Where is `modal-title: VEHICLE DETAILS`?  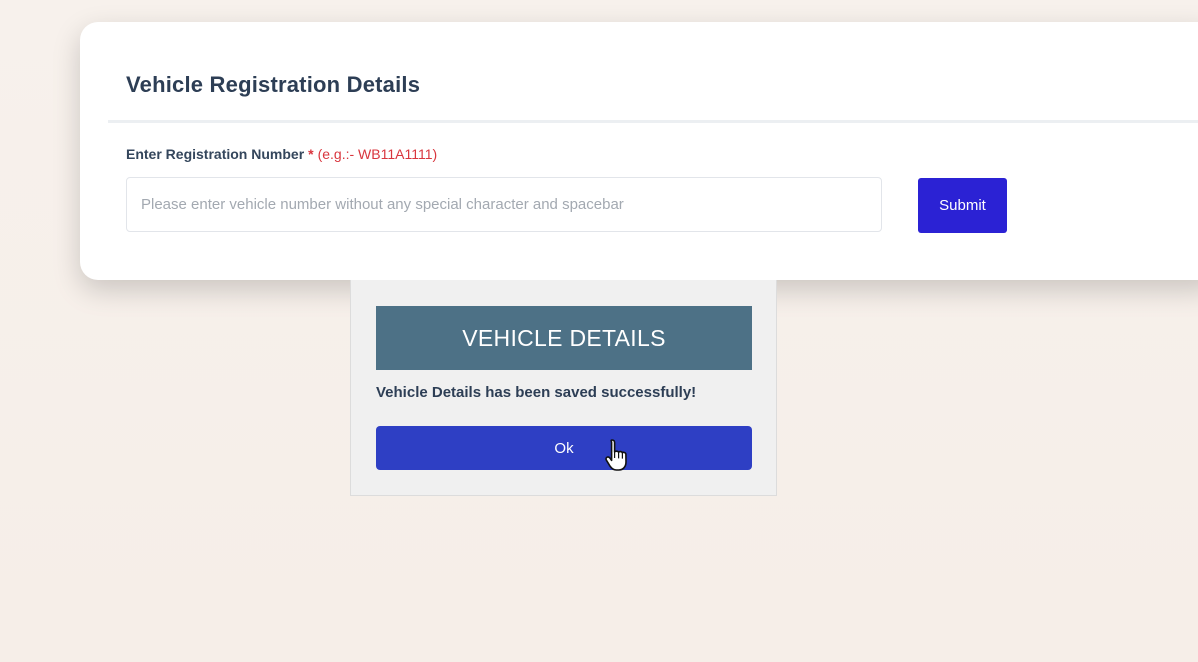 modal-title: VEHICLE DETAILS is located at coordinates (564, 338).